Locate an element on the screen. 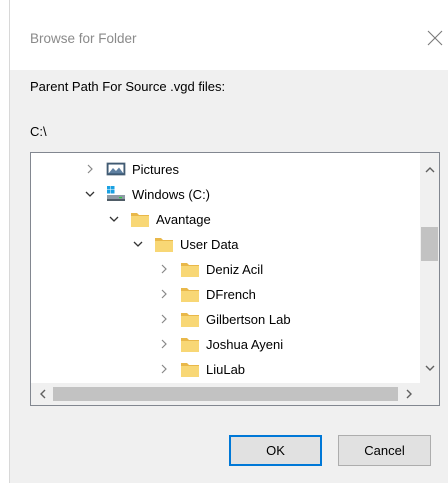 The width and height of the screenshot is (448, 483). cancel-button: Cancel is located at coordinates (384, 450).